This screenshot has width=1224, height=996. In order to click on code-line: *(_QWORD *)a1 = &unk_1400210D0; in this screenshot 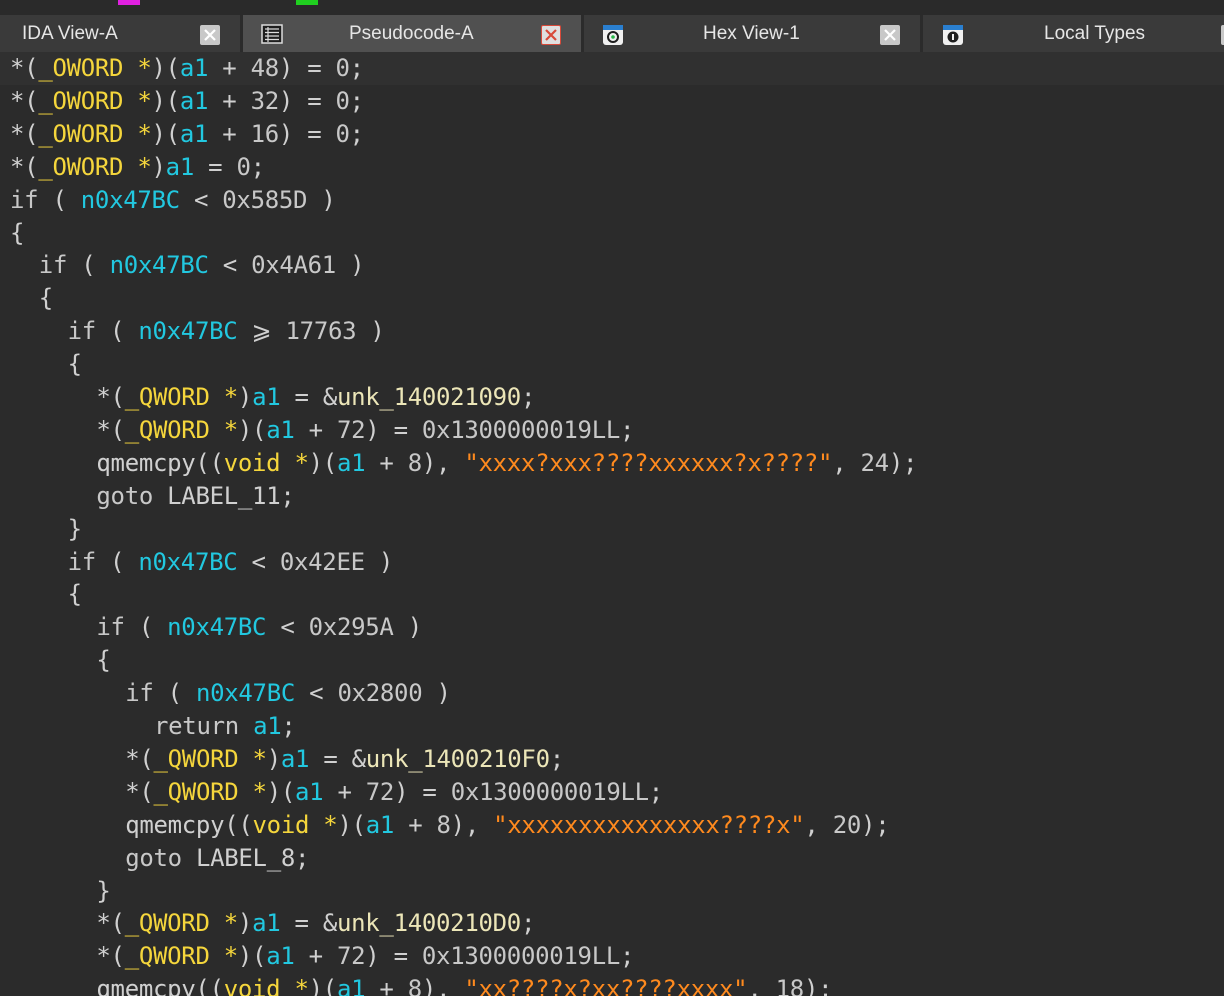, I will do `click(315, 923)`.